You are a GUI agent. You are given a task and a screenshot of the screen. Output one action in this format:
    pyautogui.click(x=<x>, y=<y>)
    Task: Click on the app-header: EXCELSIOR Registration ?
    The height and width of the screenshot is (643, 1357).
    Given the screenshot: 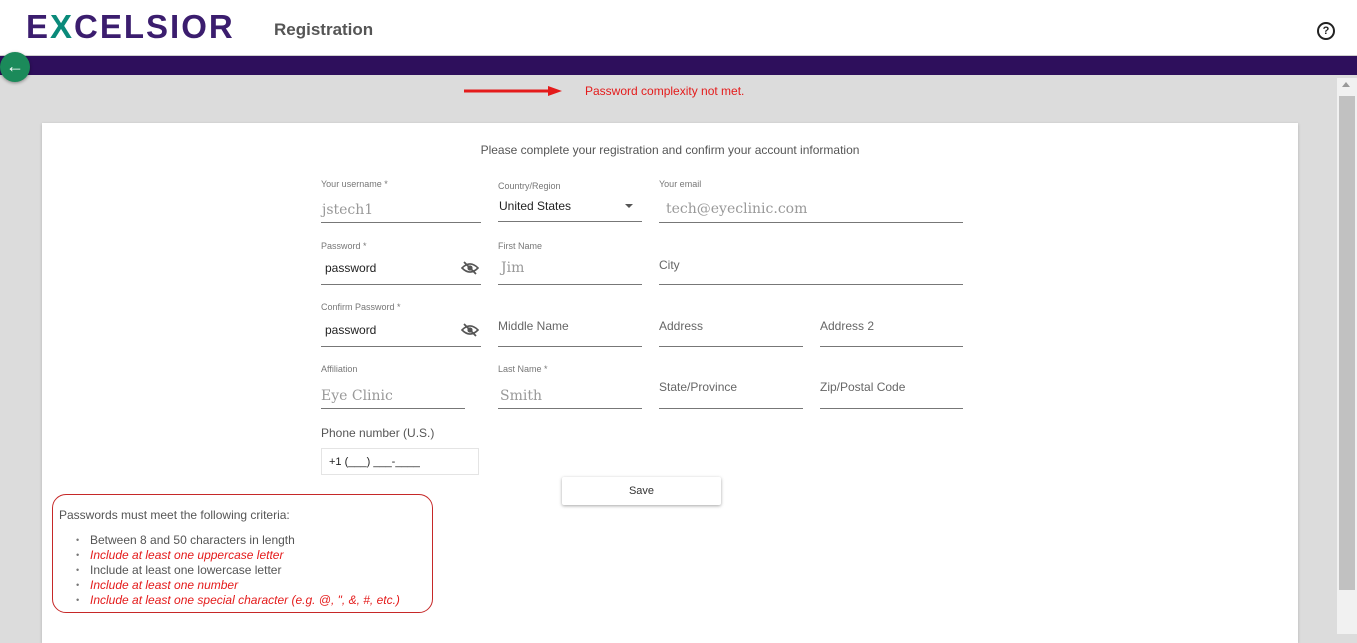 What is the action you would take?
    pyautogui.click(x=678, y=28)
    